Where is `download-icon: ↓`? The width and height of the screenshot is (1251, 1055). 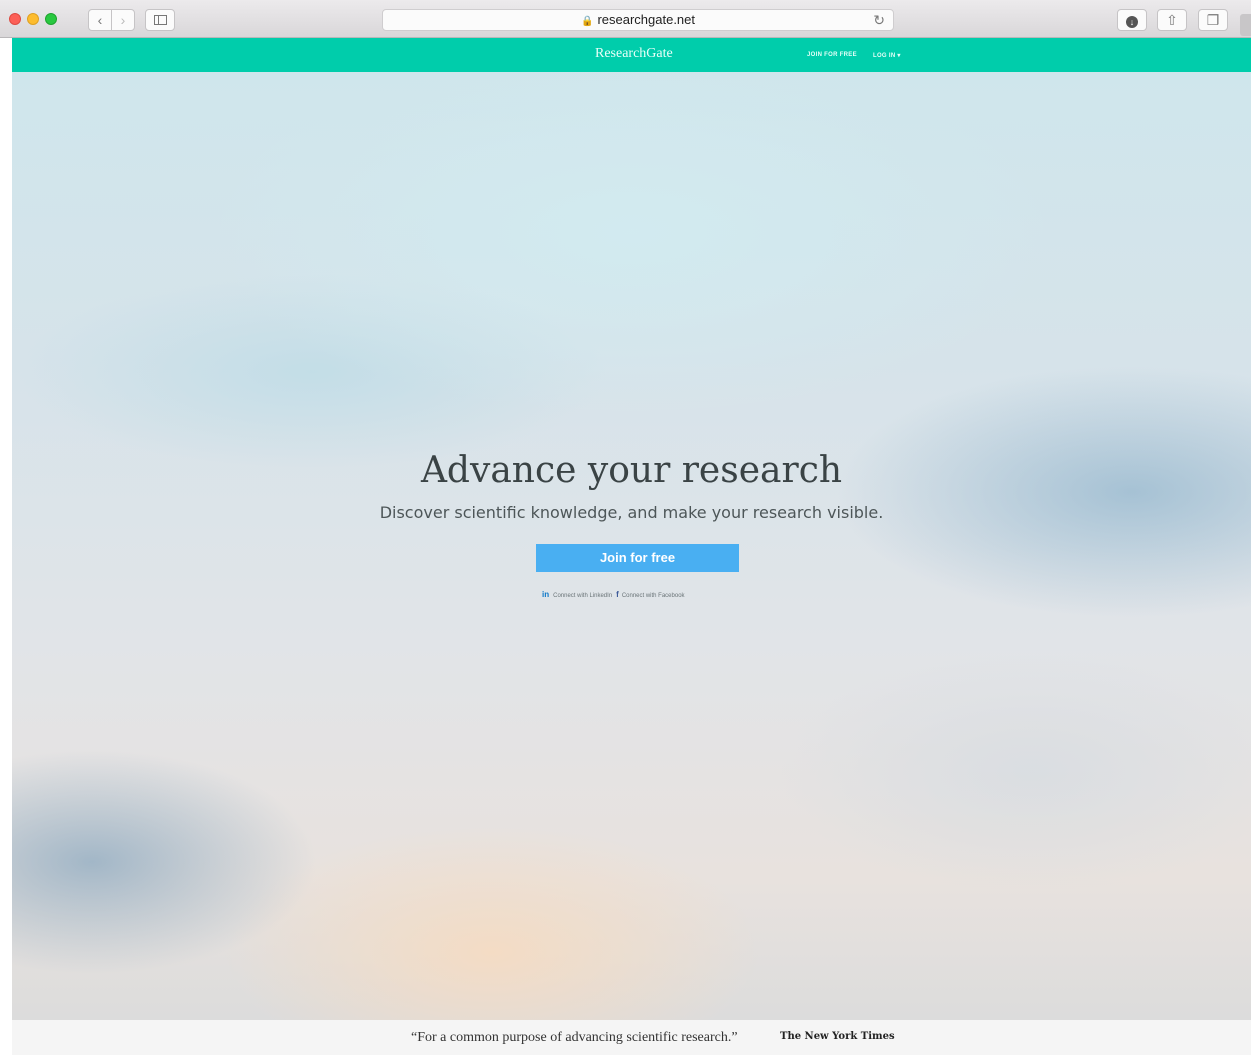 download-icon: ↓ is located at coordinates (1132, 22).